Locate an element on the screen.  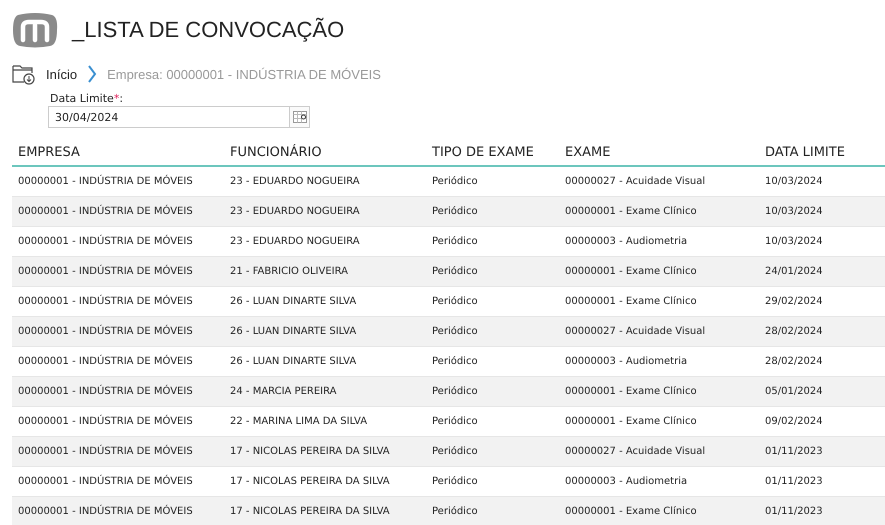
column-header: EMPRESA is located at coordinates (118, 152).